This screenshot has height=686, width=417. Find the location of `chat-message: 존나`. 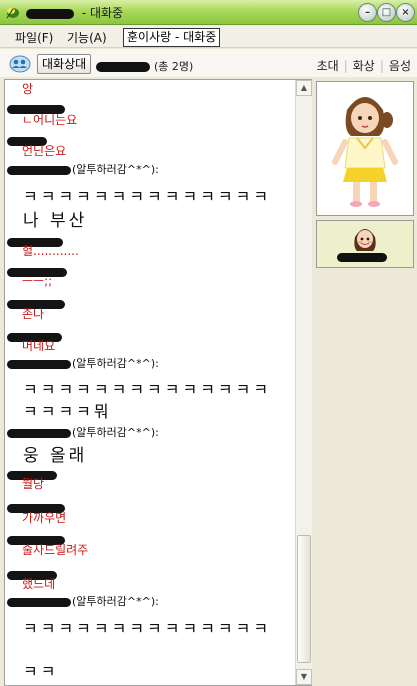

chat-message: 존나 is located at coordinates (33, 314).